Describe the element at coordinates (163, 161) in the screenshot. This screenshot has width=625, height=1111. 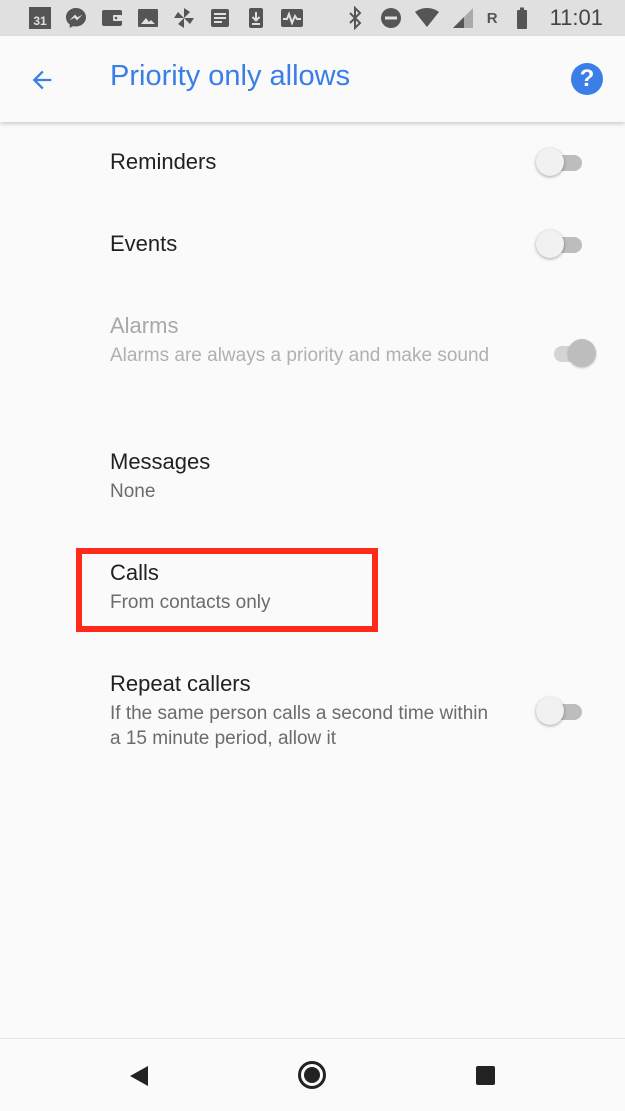
I see `setting-title: Reminders` at that location.